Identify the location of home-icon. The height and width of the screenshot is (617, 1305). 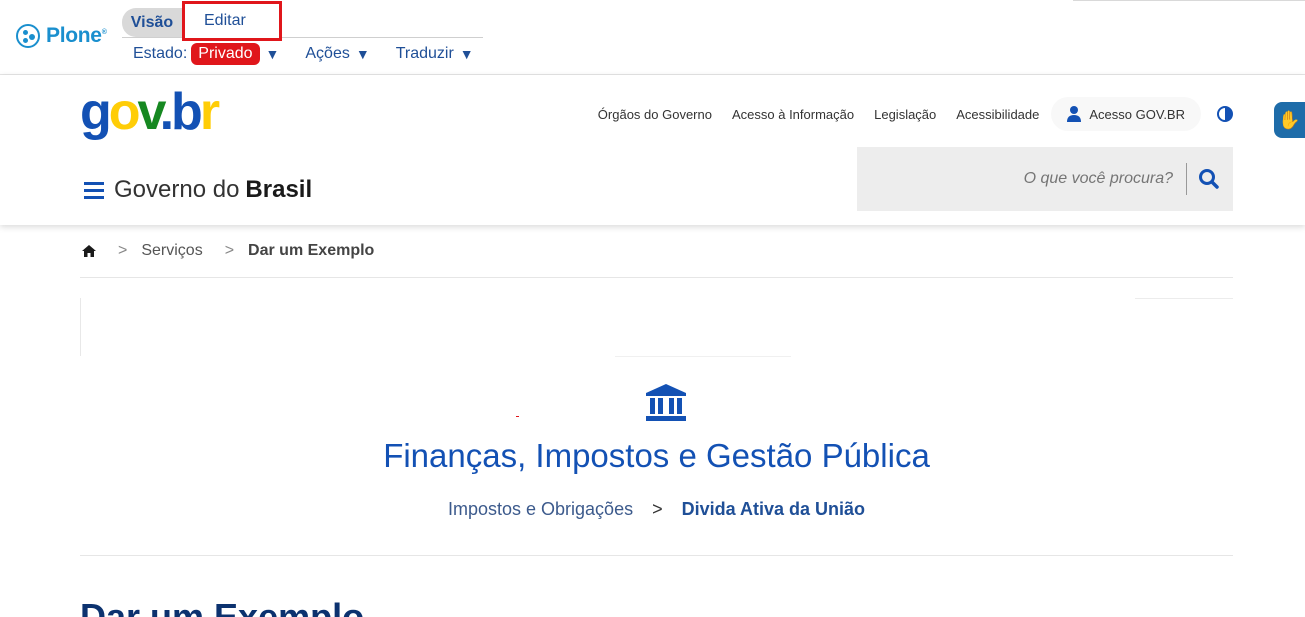
(89, 251).